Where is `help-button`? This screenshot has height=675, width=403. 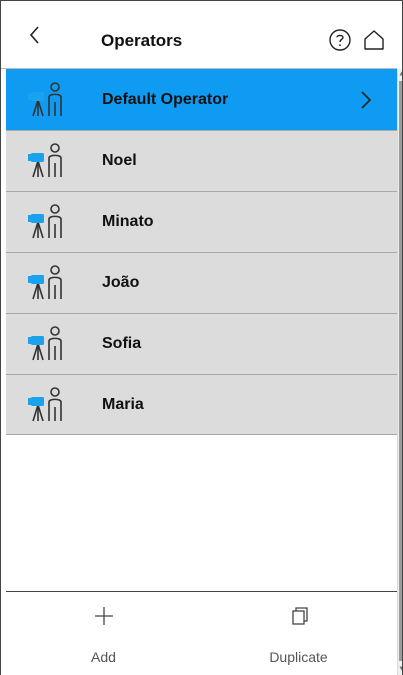 help-button is located at coordinates (340, 40).